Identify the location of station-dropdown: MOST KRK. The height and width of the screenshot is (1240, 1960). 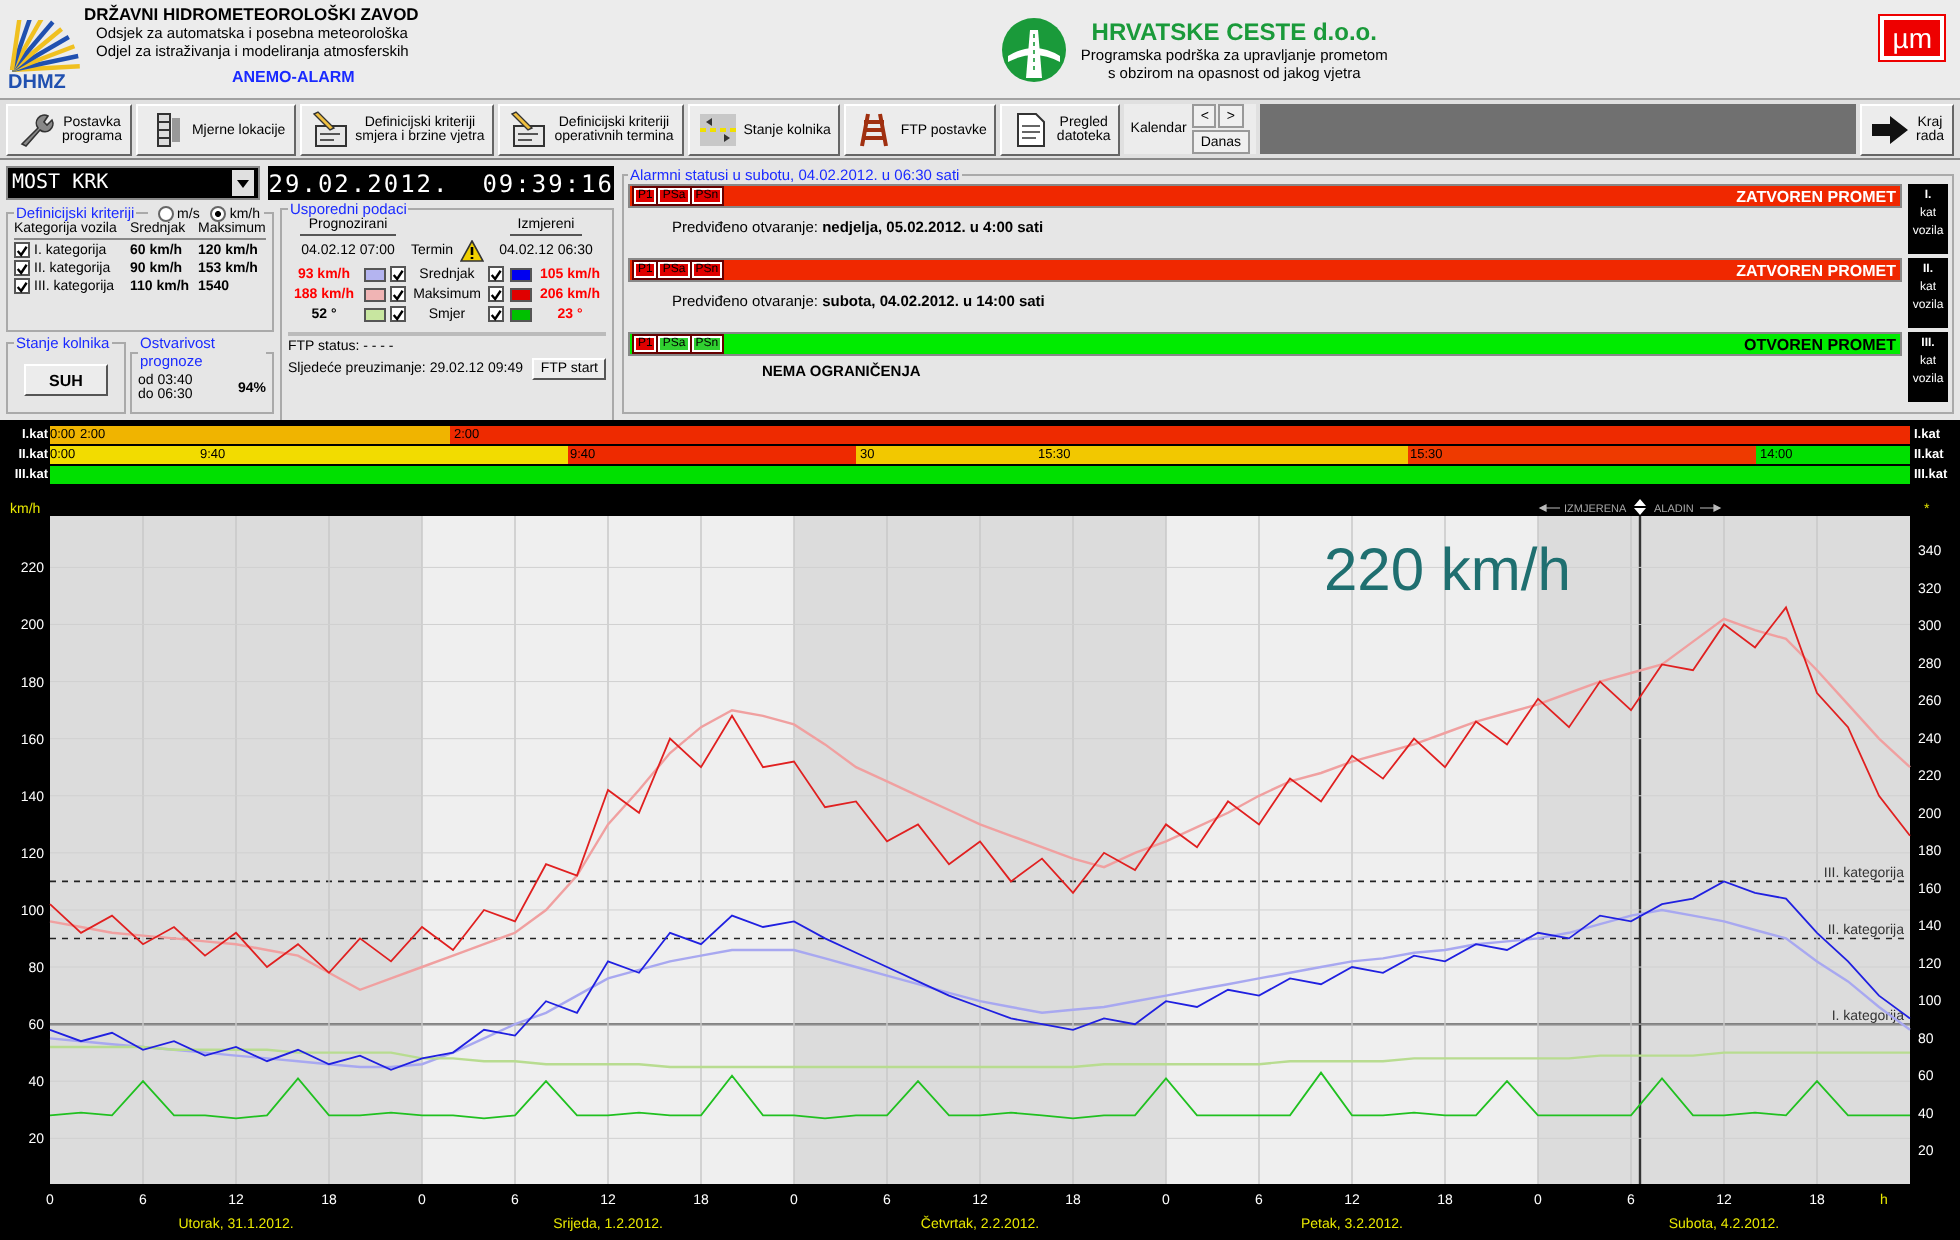
(133, 183).